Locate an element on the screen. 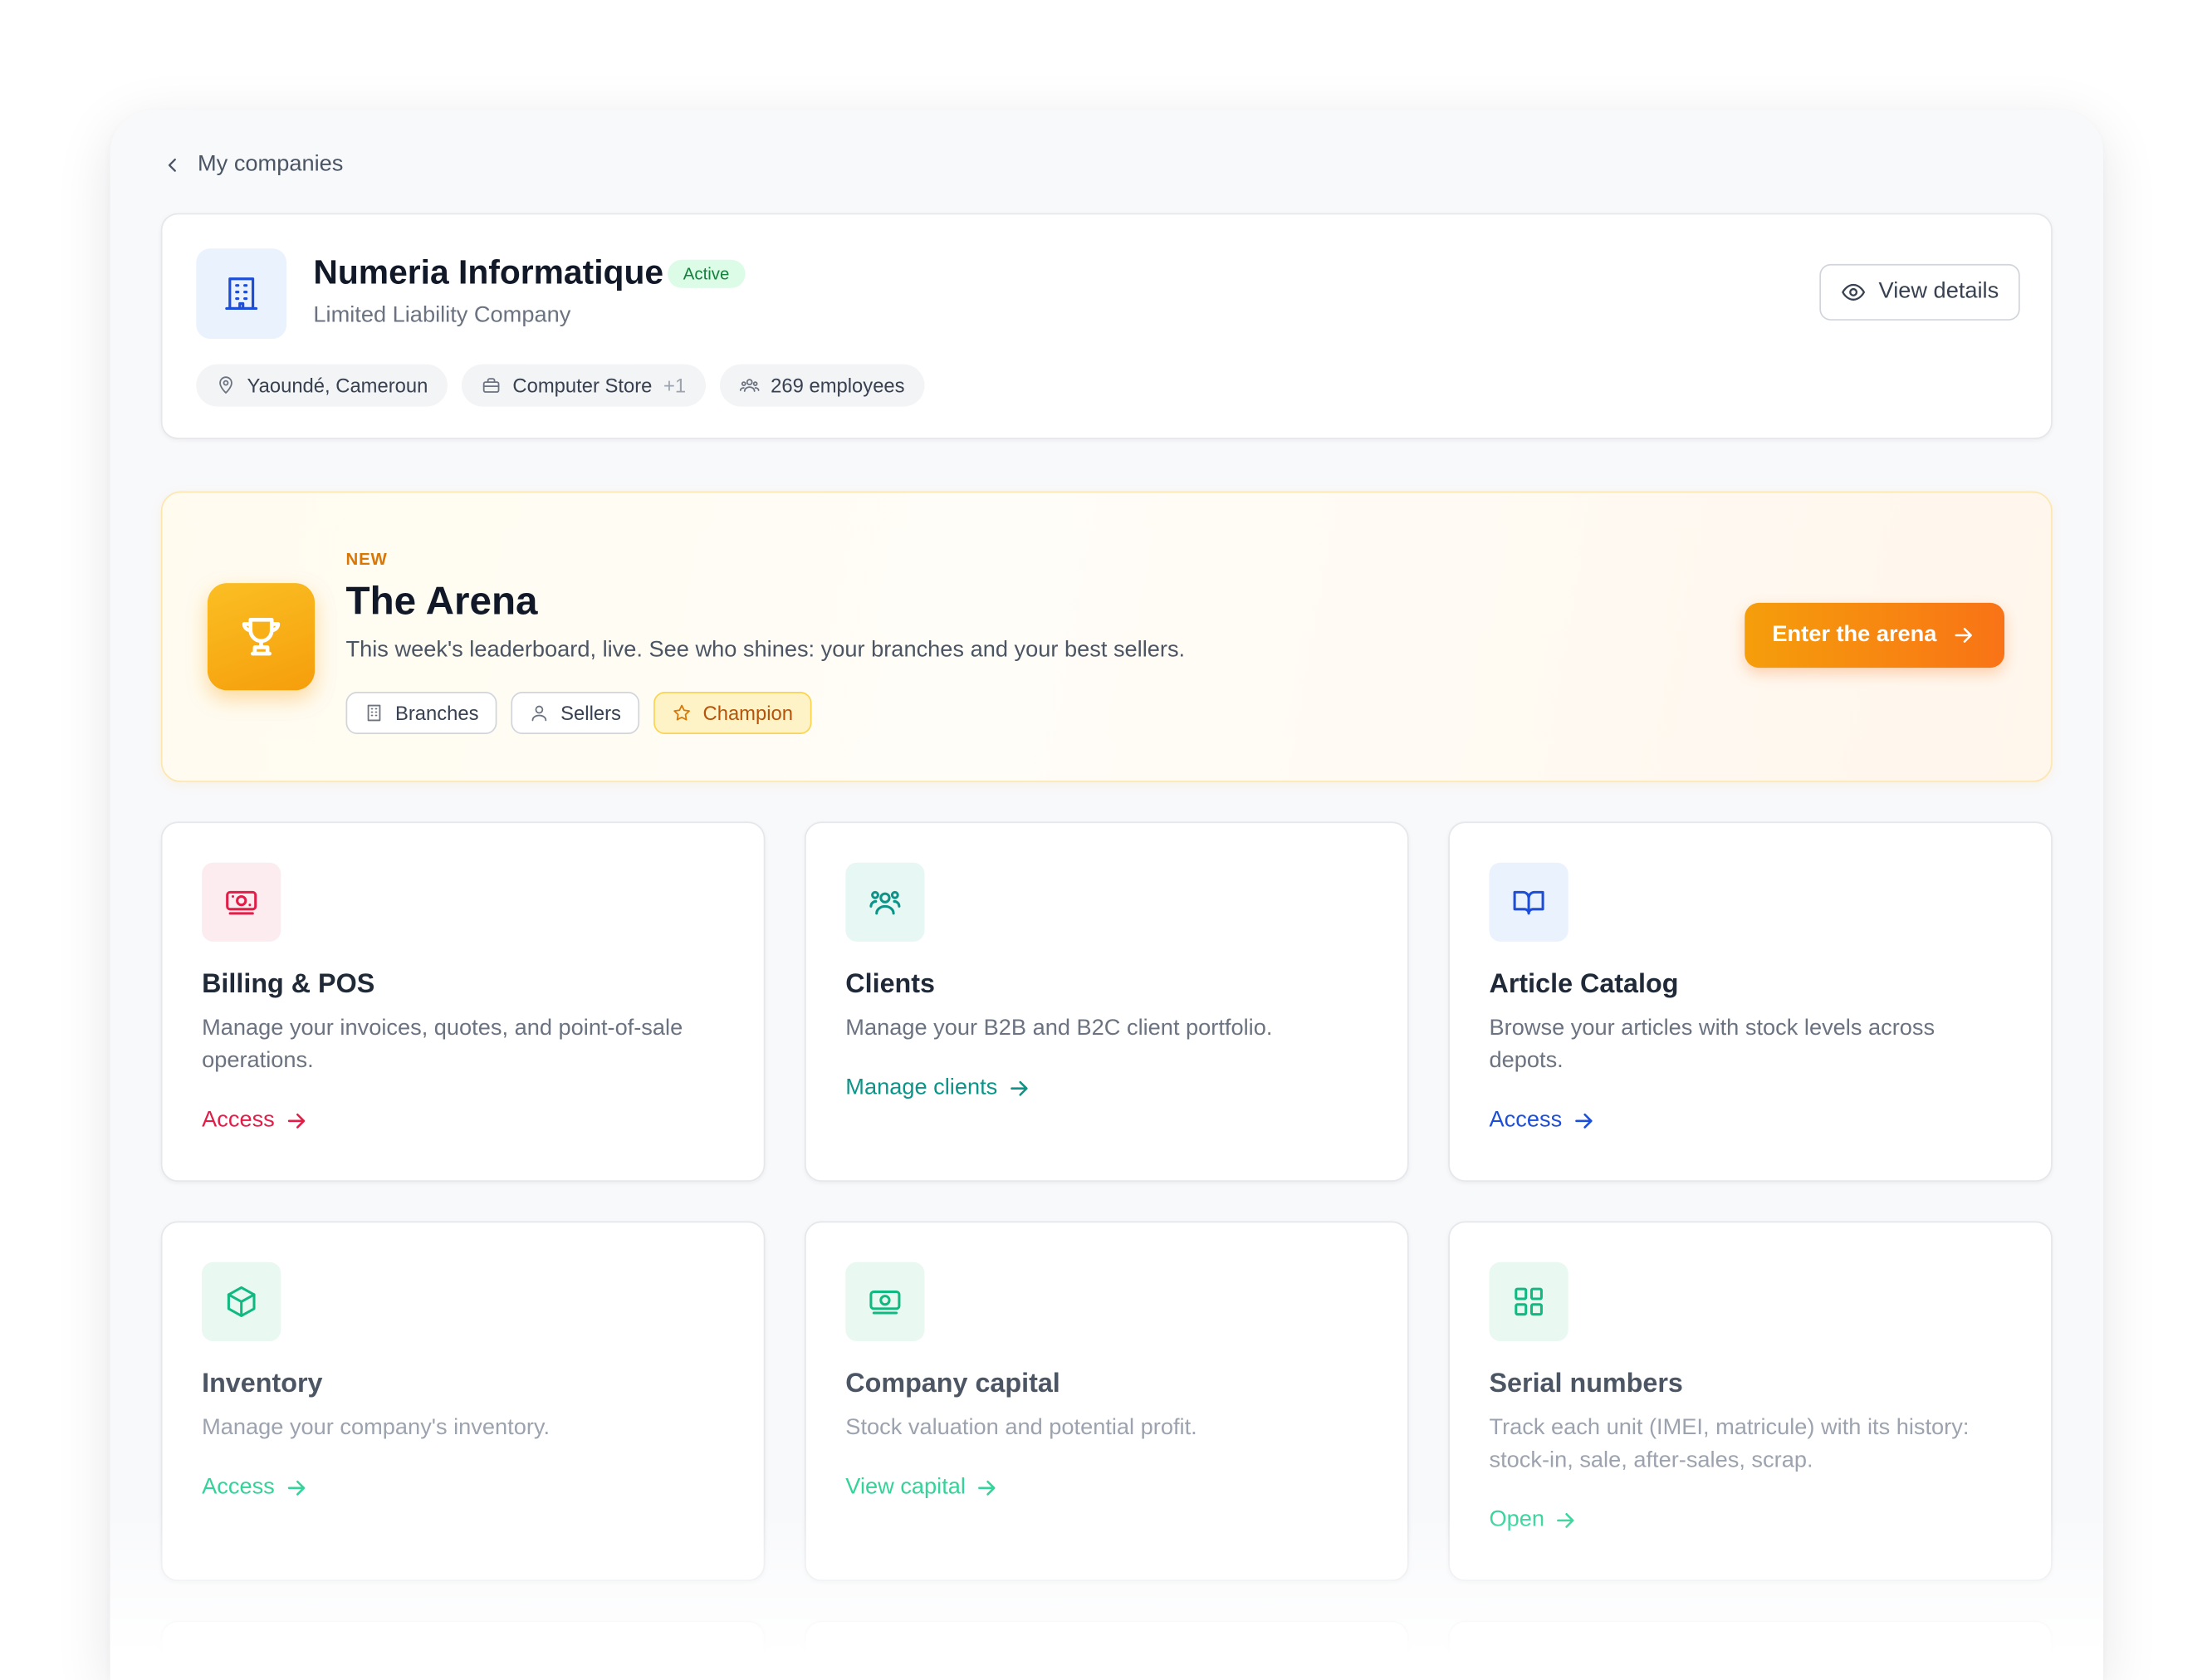  back-label: My companies is located at coordinates (271, 164).